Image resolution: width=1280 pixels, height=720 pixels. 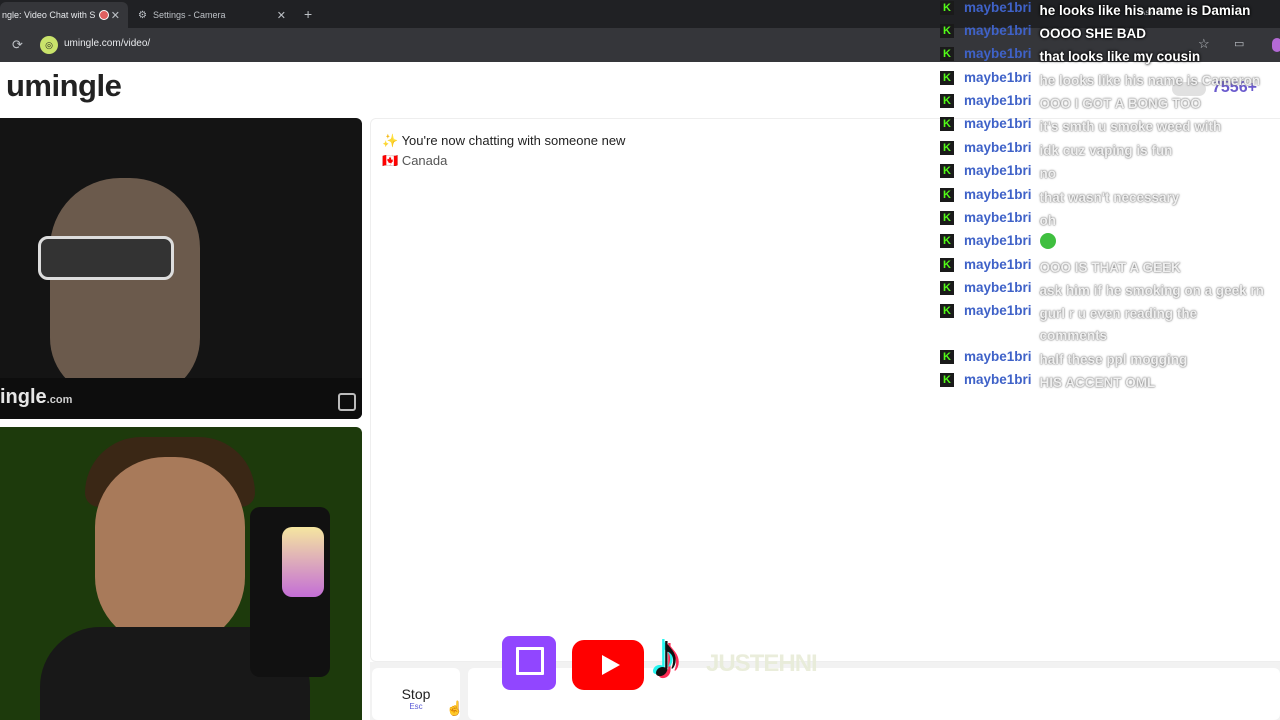 I want to click on chat-message: Kmaybe1bri oh, so click(x=998, y=221).